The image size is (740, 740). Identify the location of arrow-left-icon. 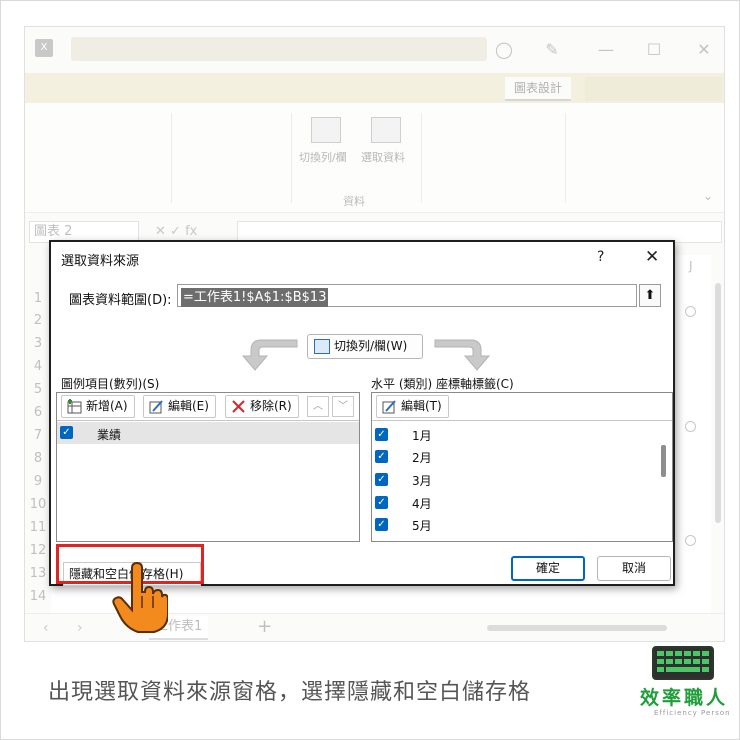
(269, 355).